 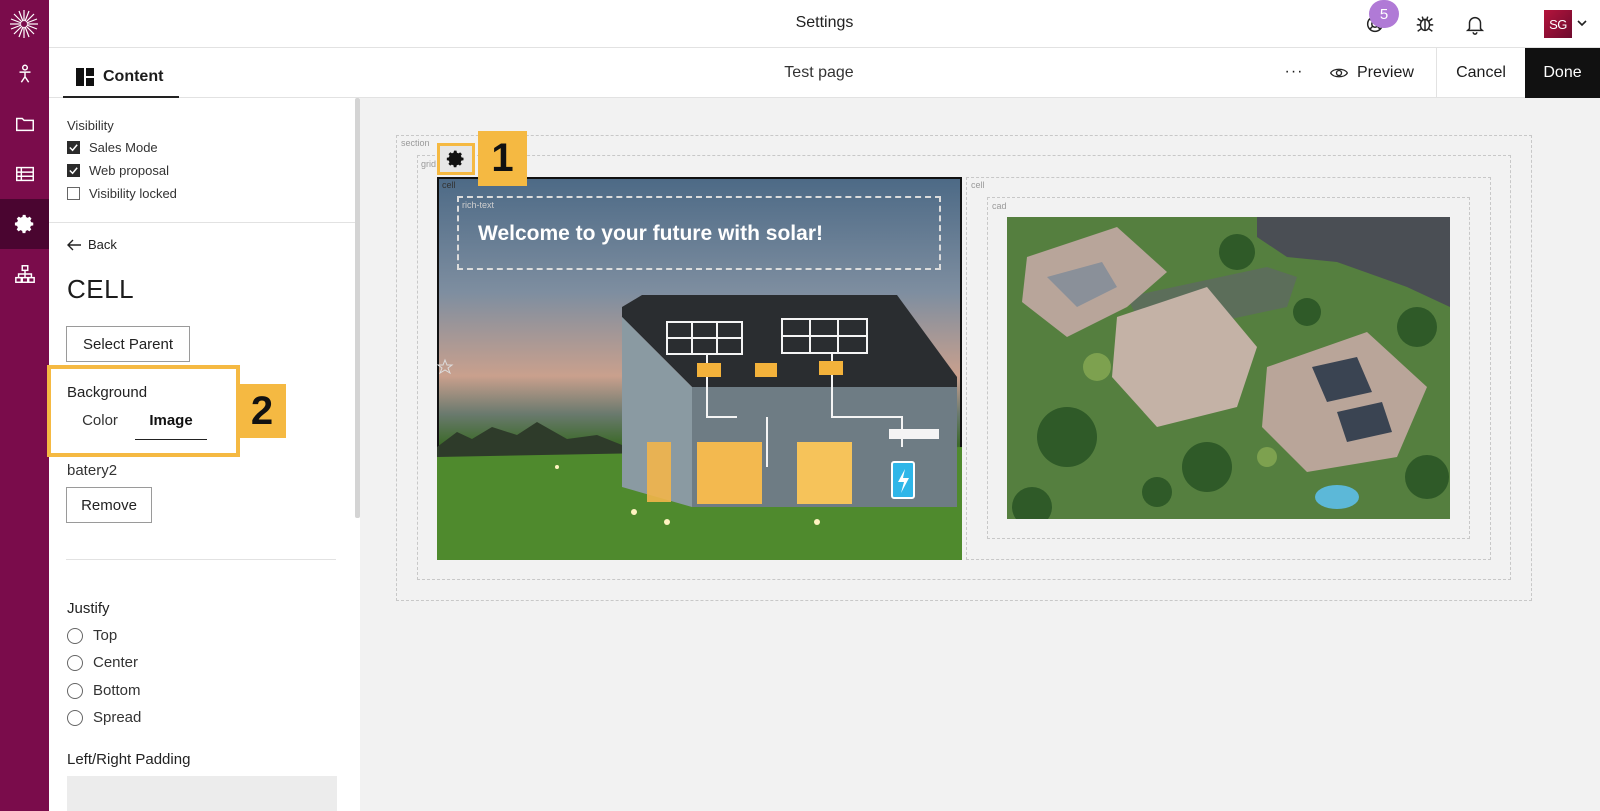 I want to click on preview-button: Preview, so click(x=1384, y=73).